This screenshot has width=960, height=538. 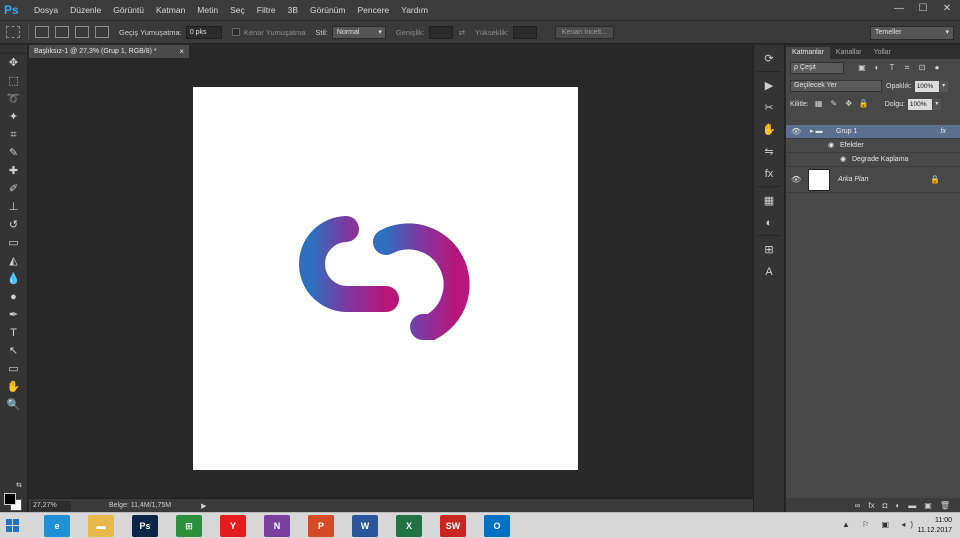 I want to click on dock-panel-icon: A, so click(x=769, y=272).